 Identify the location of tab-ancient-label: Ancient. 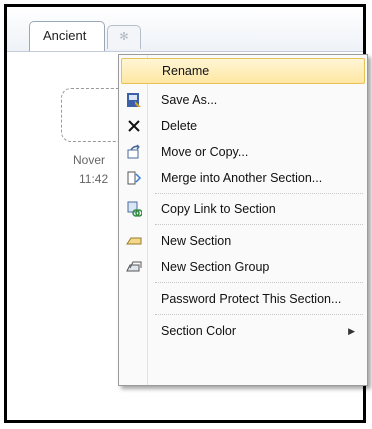
(65, 35).